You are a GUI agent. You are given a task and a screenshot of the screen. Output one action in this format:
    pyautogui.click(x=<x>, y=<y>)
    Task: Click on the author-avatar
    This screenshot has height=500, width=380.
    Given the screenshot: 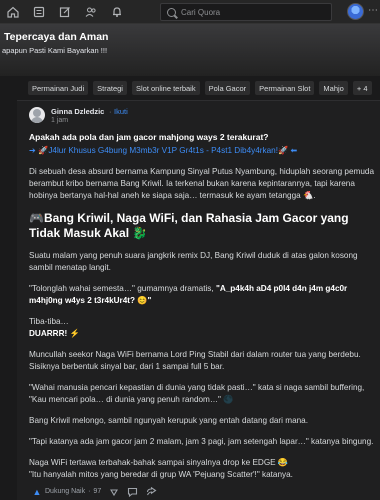 What is the action you would take?
    pyautogui.click(x=37, y=115)
    